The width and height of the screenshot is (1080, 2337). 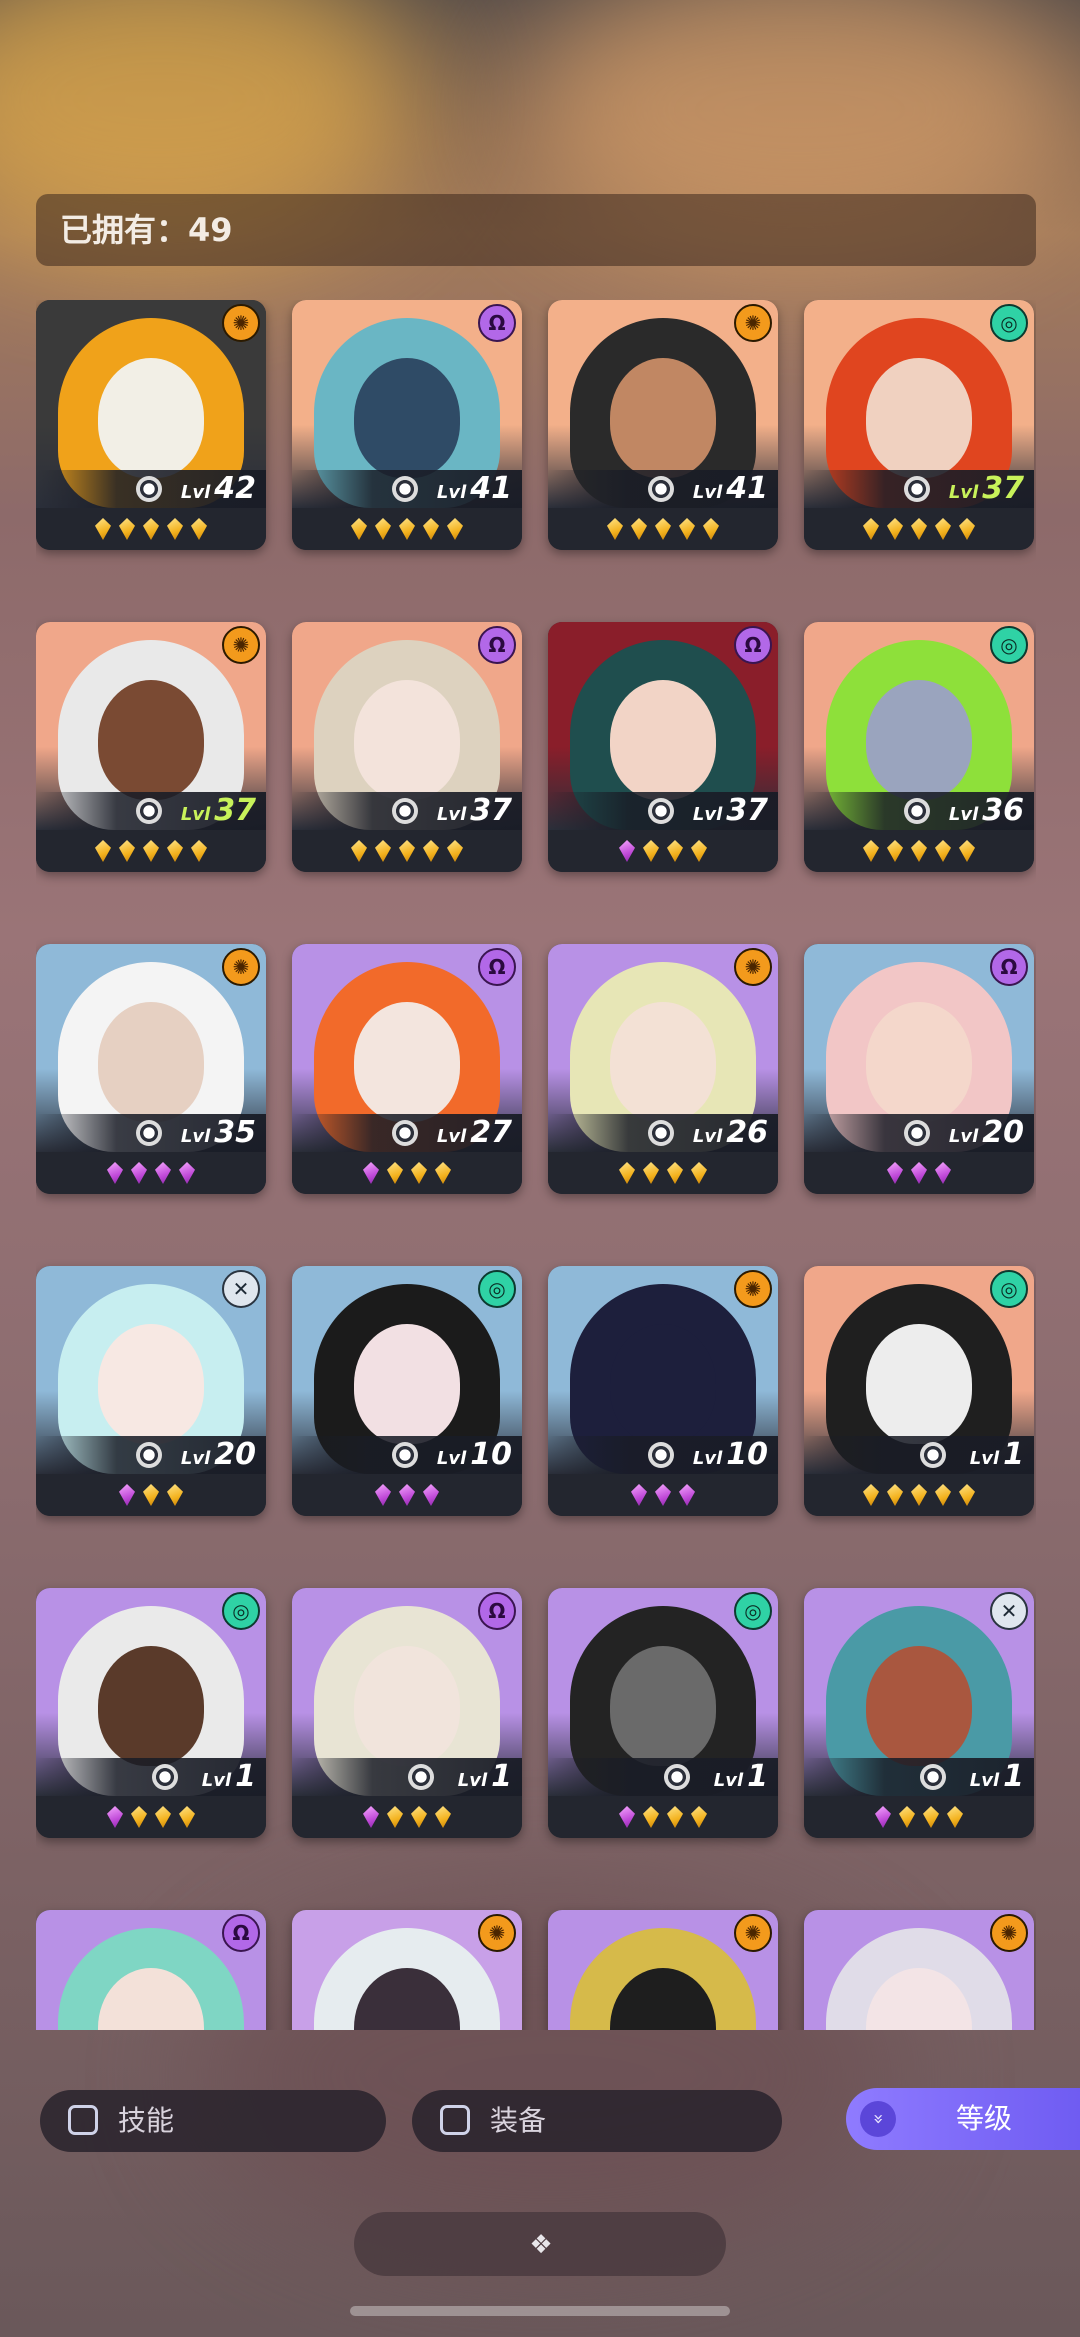 I want to click on hero-card: Ω Lvl 27, so click(x=407, y=1069).